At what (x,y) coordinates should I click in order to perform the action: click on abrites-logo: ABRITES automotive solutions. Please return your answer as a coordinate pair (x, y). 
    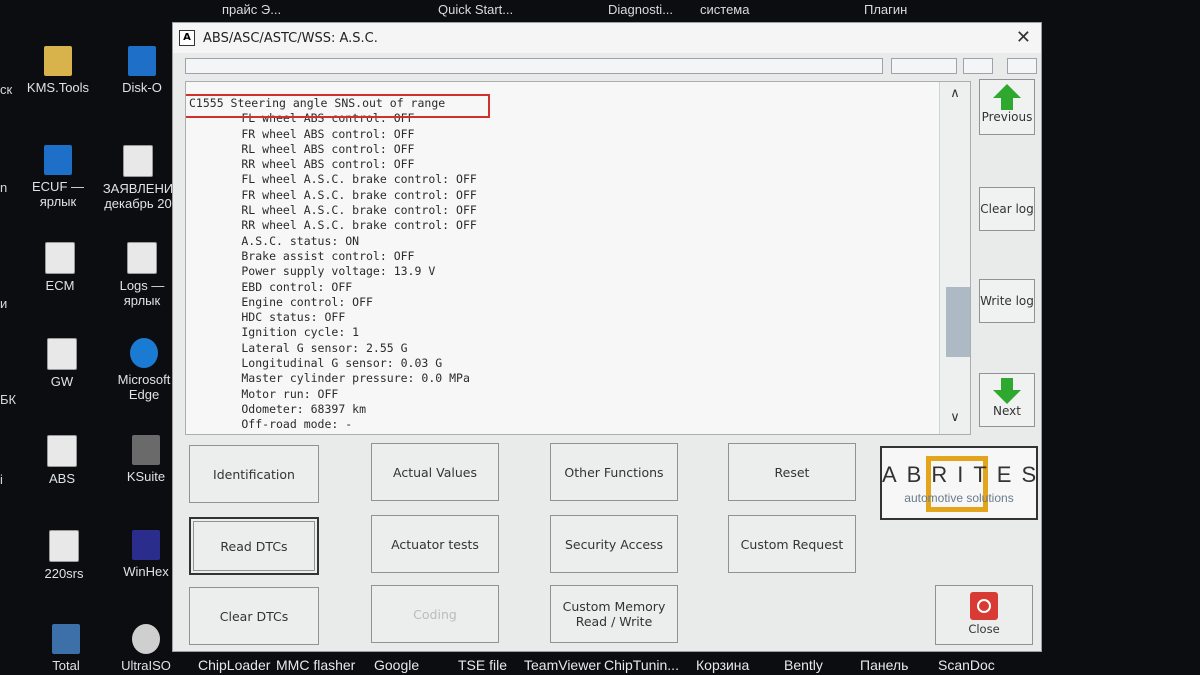
    Looking at the image, I should click on (959, 483).